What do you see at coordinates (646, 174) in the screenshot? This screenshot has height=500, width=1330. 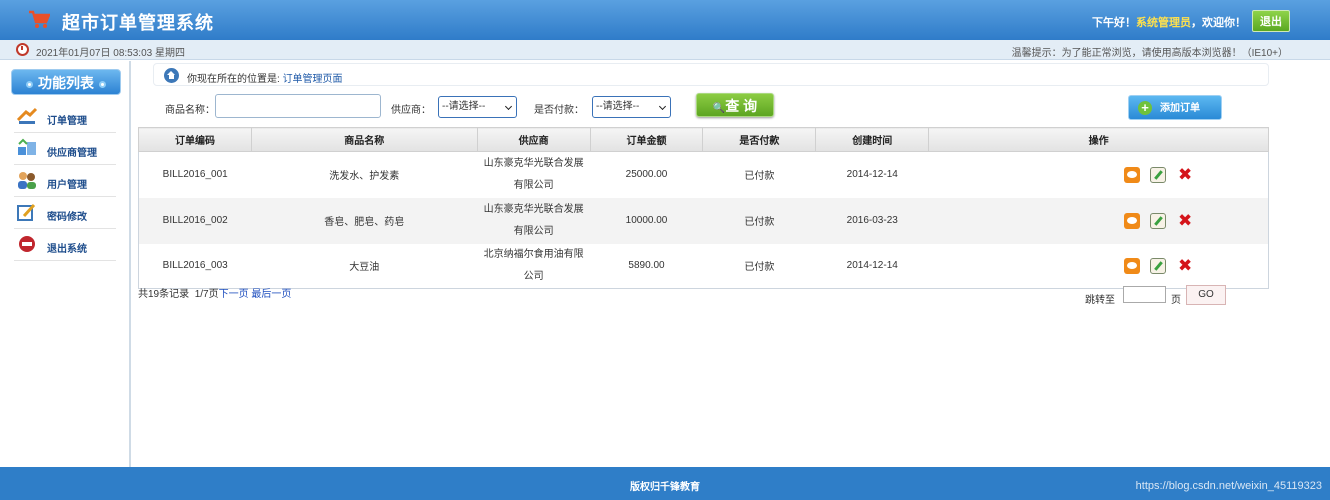 I see `order-amount: 25000.00` at bounding box center [646, 174].